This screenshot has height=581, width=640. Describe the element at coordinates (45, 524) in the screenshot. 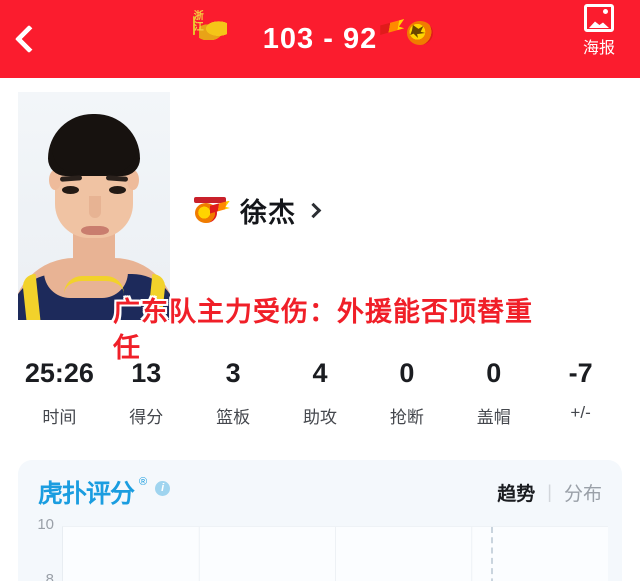

I see `y-tick-label: 10` at that location.